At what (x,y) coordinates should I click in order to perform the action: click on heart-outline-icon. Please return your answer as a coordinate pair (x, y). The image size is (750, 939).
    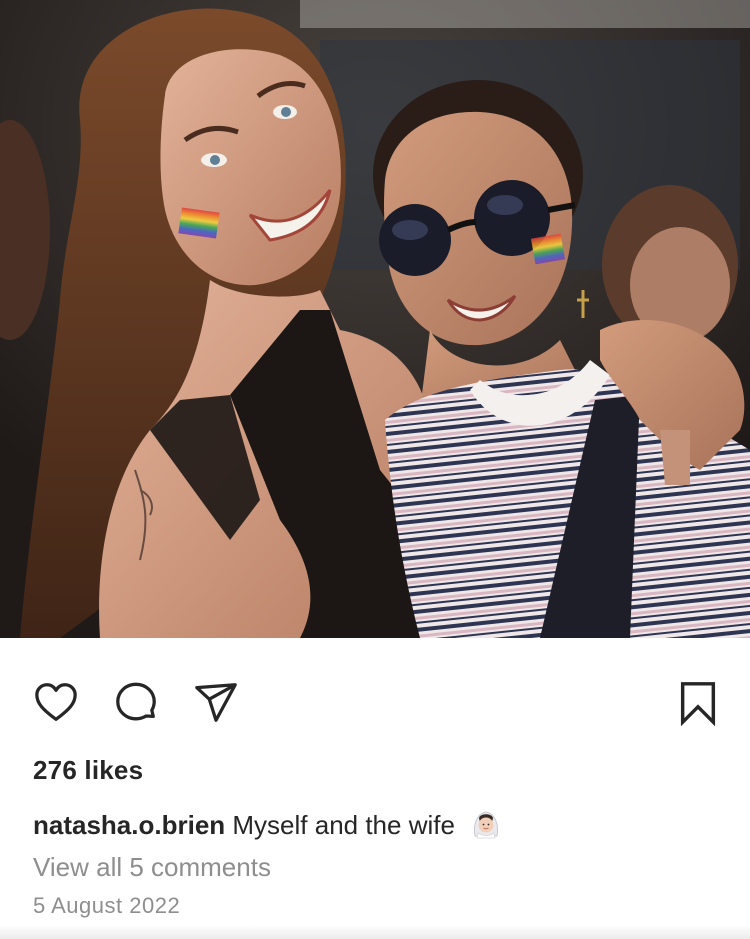
    Looking at the image, I should click on (56, 702).